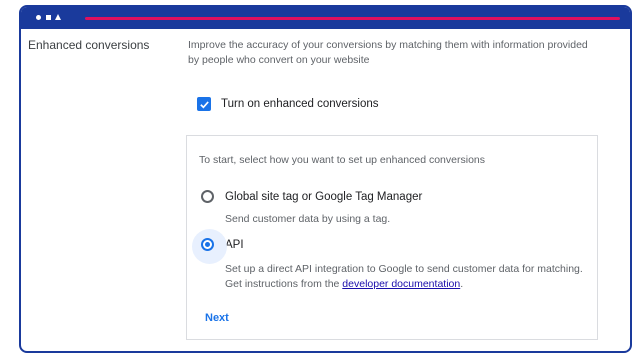 The width and height of the screenshot is (637, 353). What do you see at coordinates (300, 104) in the screenshot?
I see `checkbox-label: Turn on enhanced conversions` at bounding box center [300, 104].